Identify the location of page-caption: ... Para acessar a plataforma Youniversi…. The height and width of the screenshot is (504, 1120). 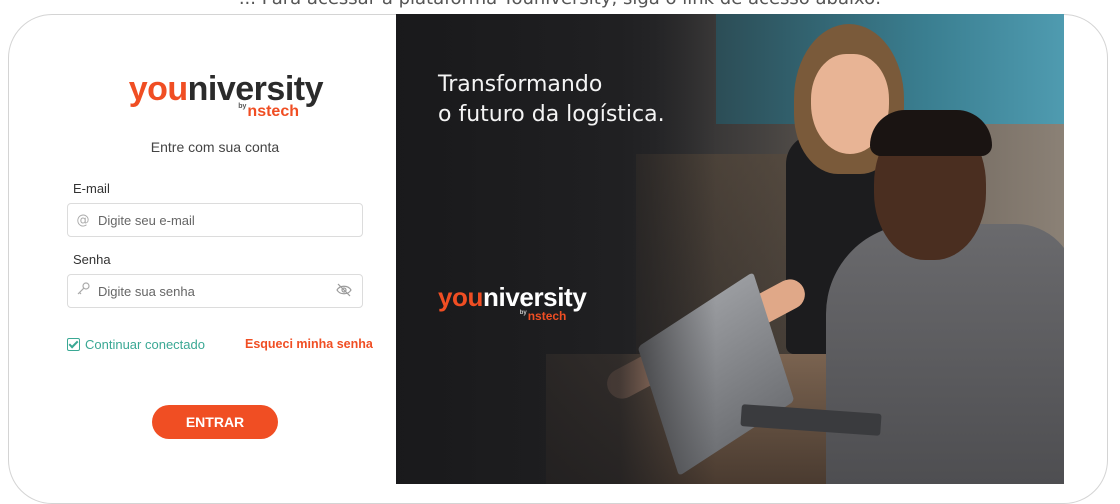
(560, 4).